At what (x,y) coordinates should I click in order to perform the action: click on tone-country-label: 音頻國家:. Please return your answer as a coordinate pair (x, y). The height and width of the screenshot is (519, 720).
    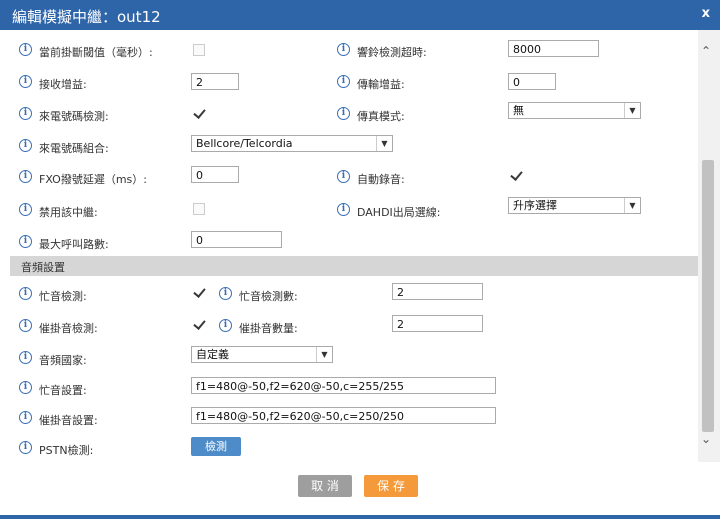
    Looking at the image, I should click on (63, 360).